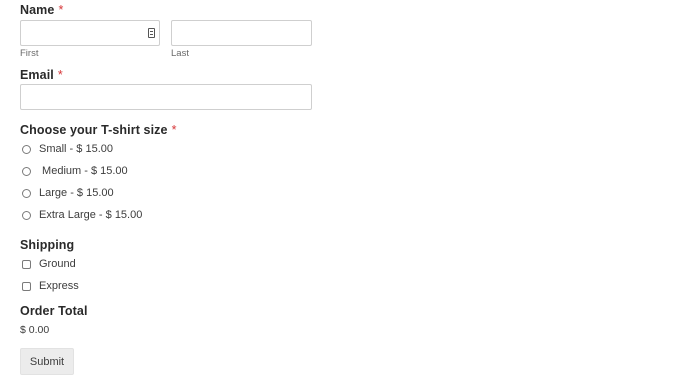 The width and height of the screenshot is (680, 384). I want to click on last-name-input, so click(241, 33).